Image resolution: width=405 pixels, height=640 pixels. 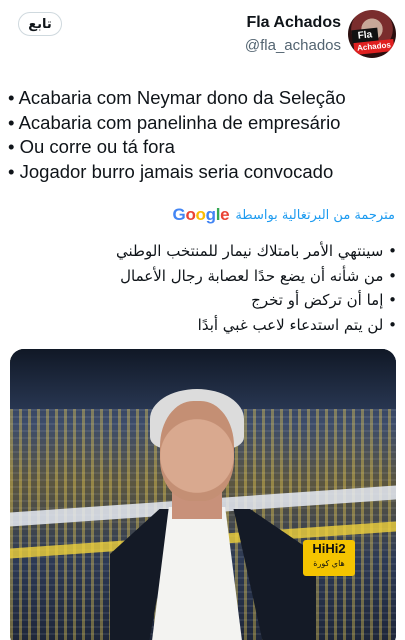 What do you see at coordinates (201, 214) in the screenshot?
I see `google-logo: Google` at bounding box center [201, 214].